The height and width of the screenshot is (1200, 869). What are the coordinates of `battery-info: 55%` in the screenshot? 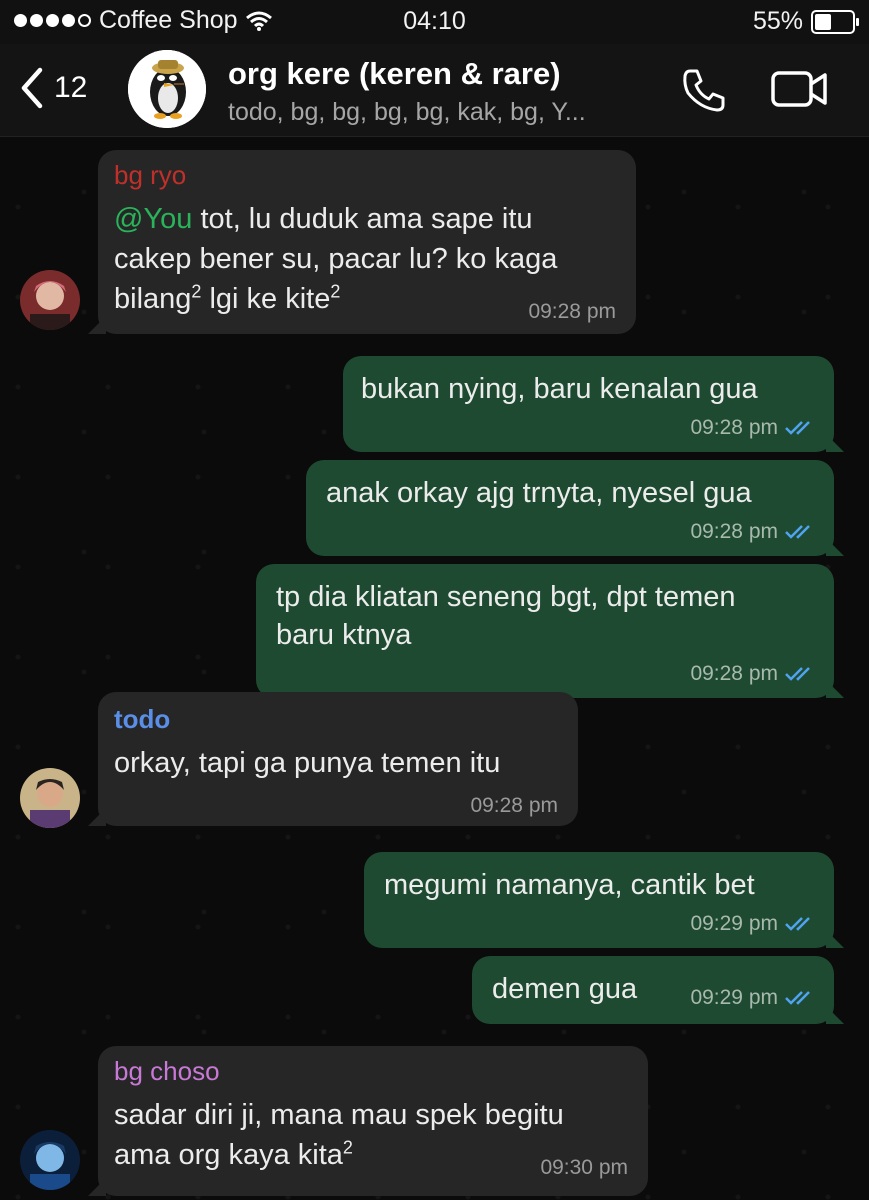 It's located at (805, 21).